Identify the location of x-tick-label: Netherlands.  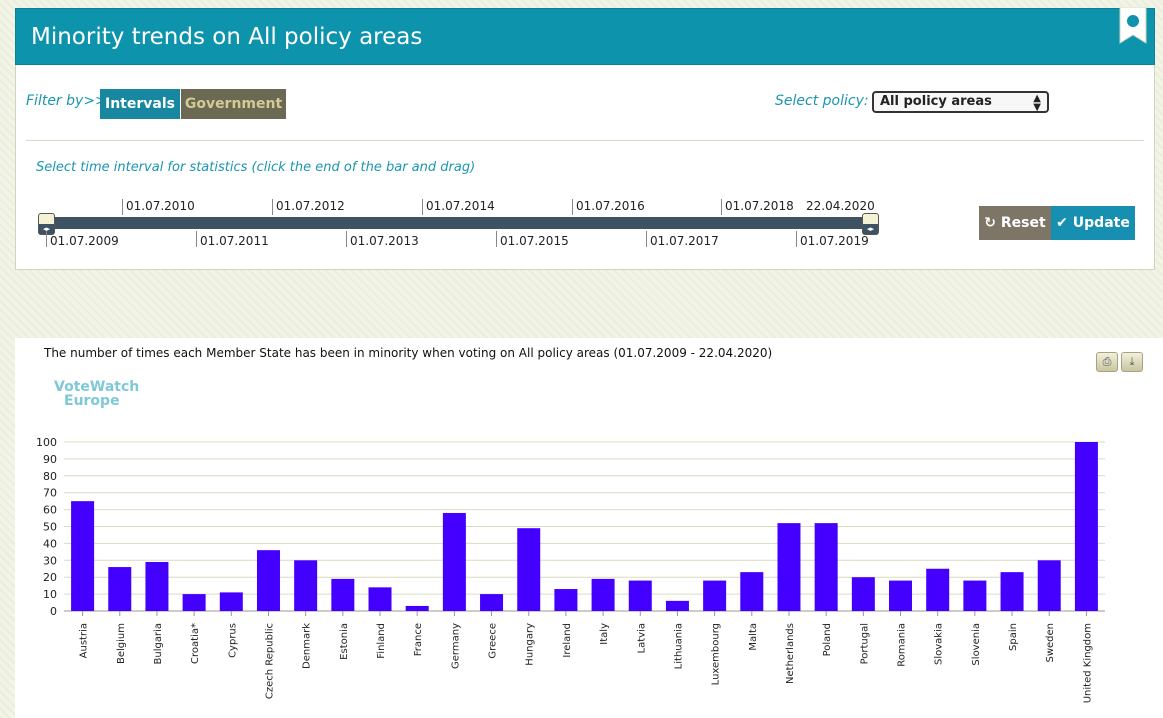
(790, 653).